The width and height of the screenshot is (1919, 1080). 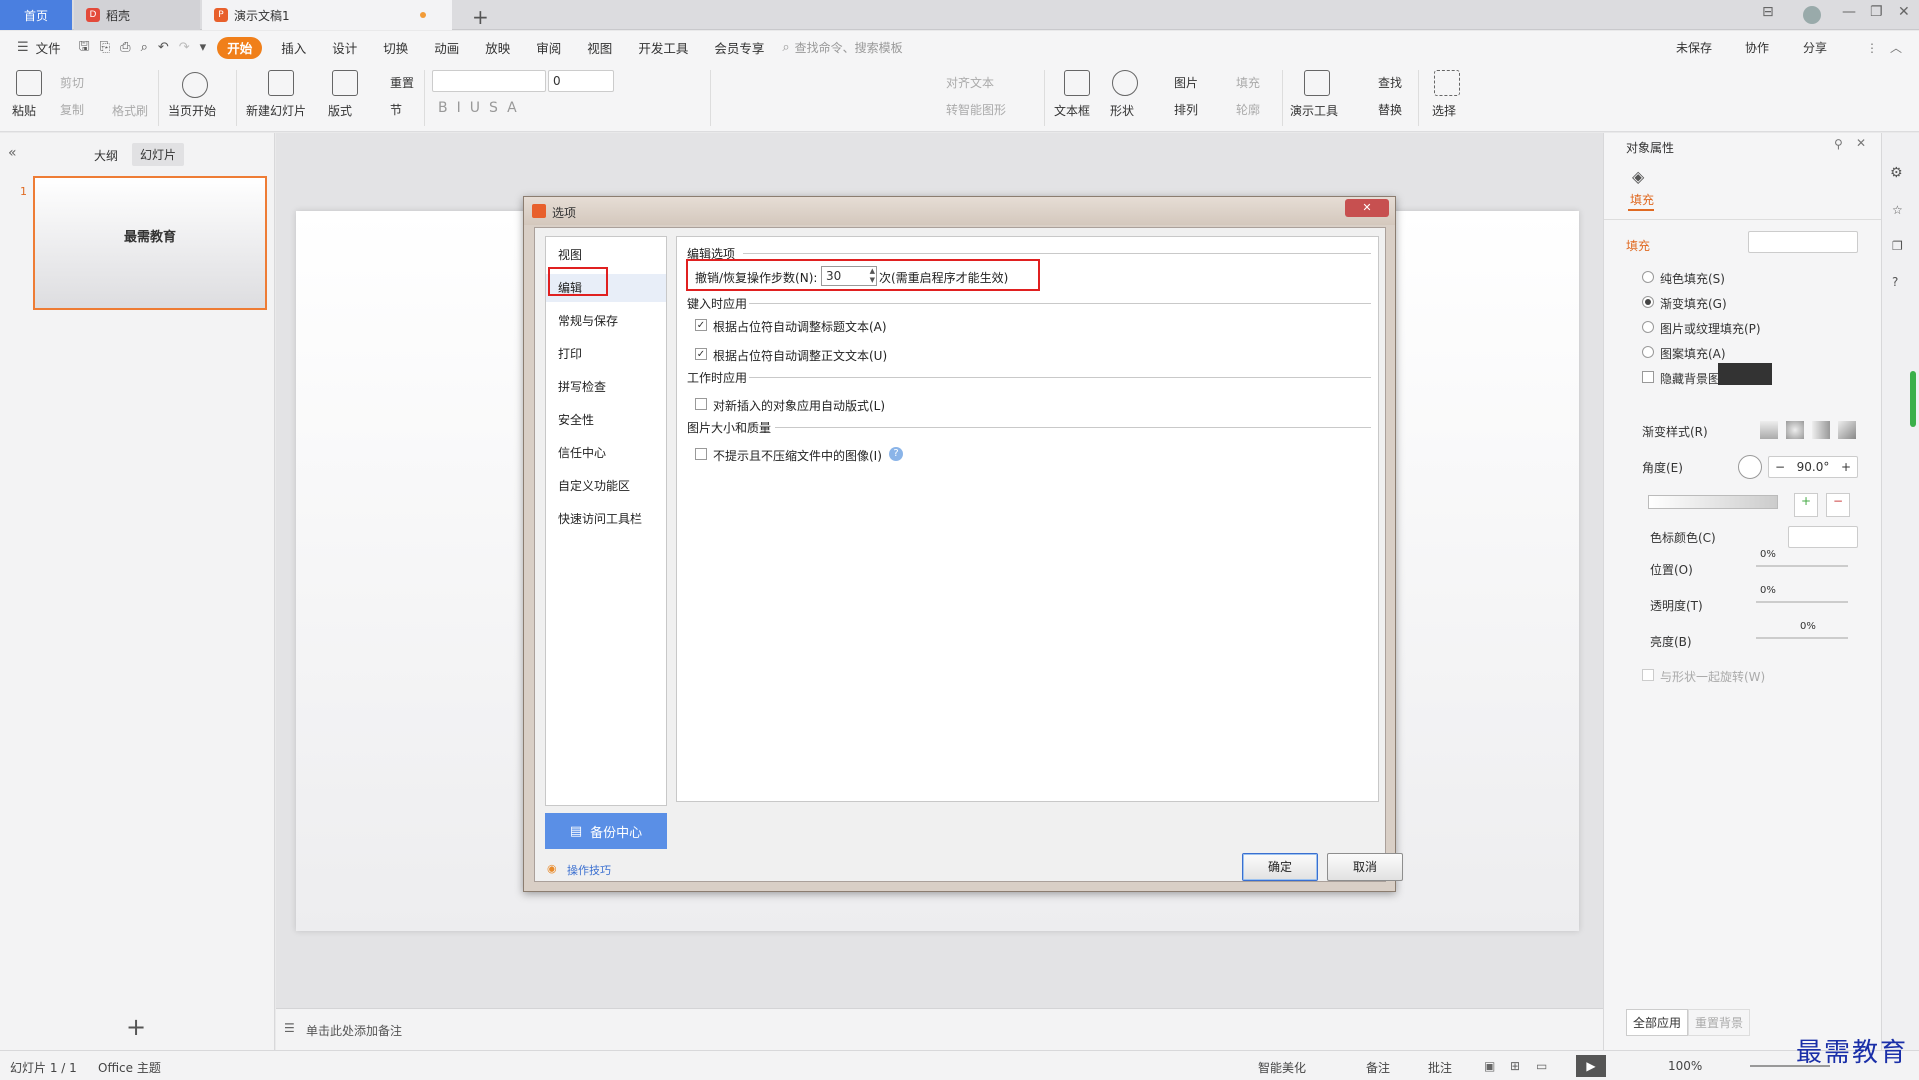 I want to click on properties-icon: ⚙, so click(x=1896, y=173).